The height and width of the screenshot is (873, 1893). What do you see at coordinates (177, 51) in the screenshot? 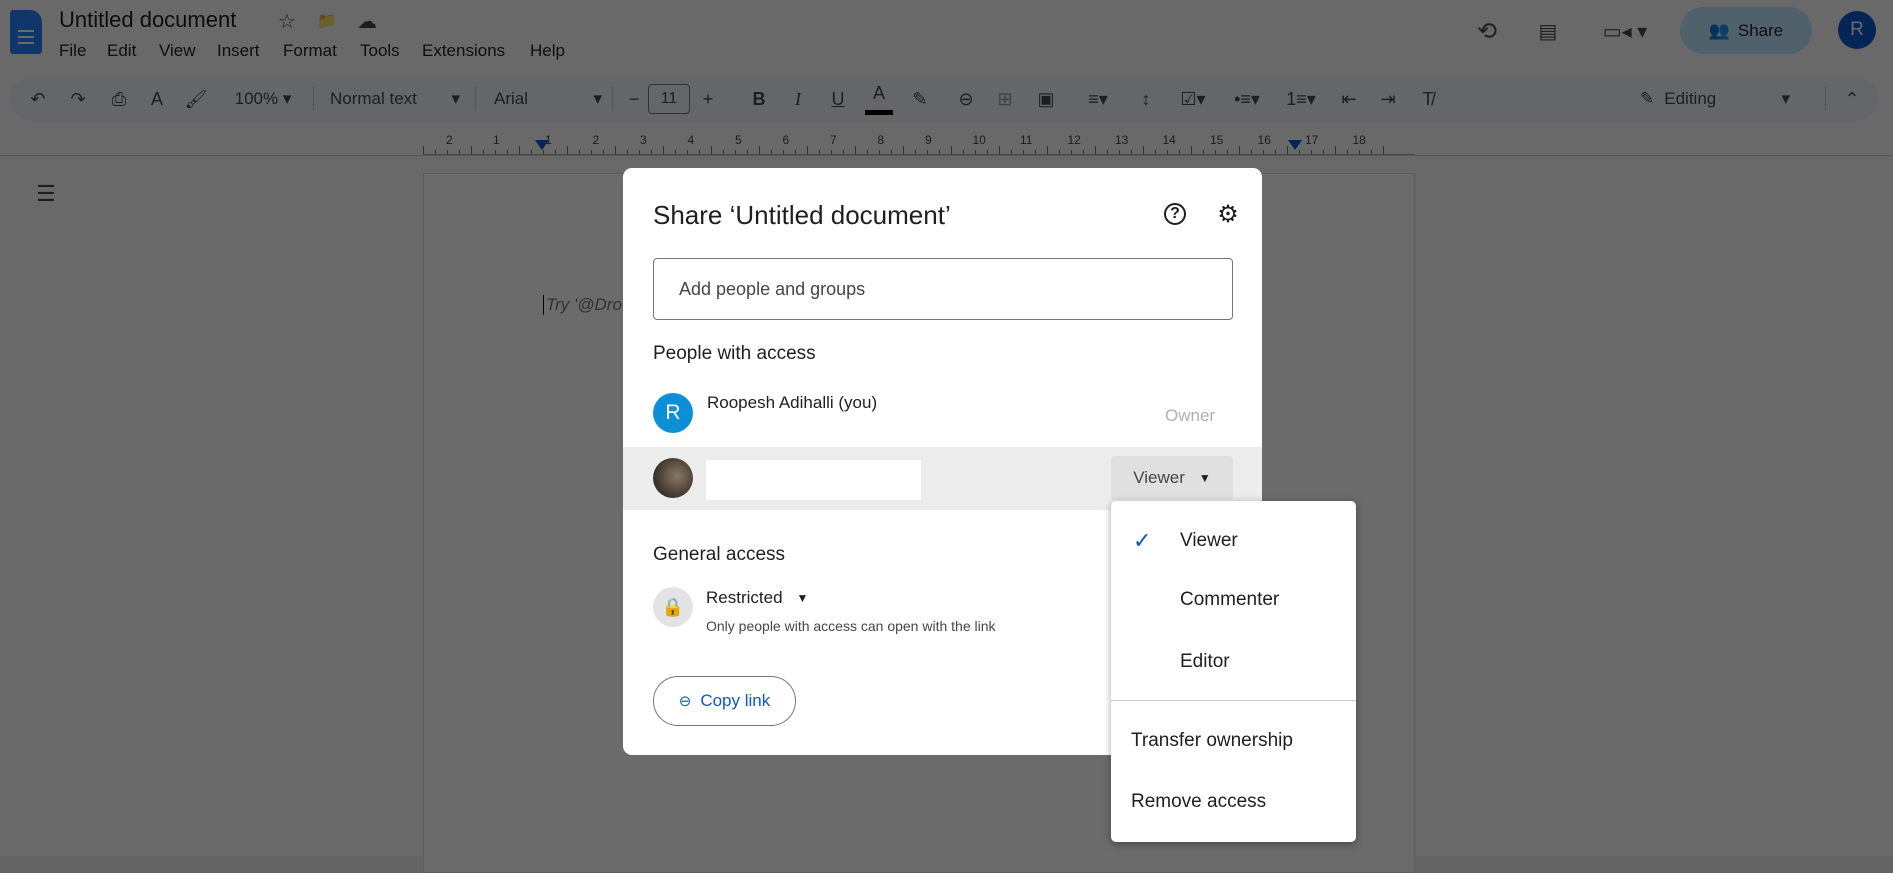
I see `menu-view: View` at bounding box center [177, 51].